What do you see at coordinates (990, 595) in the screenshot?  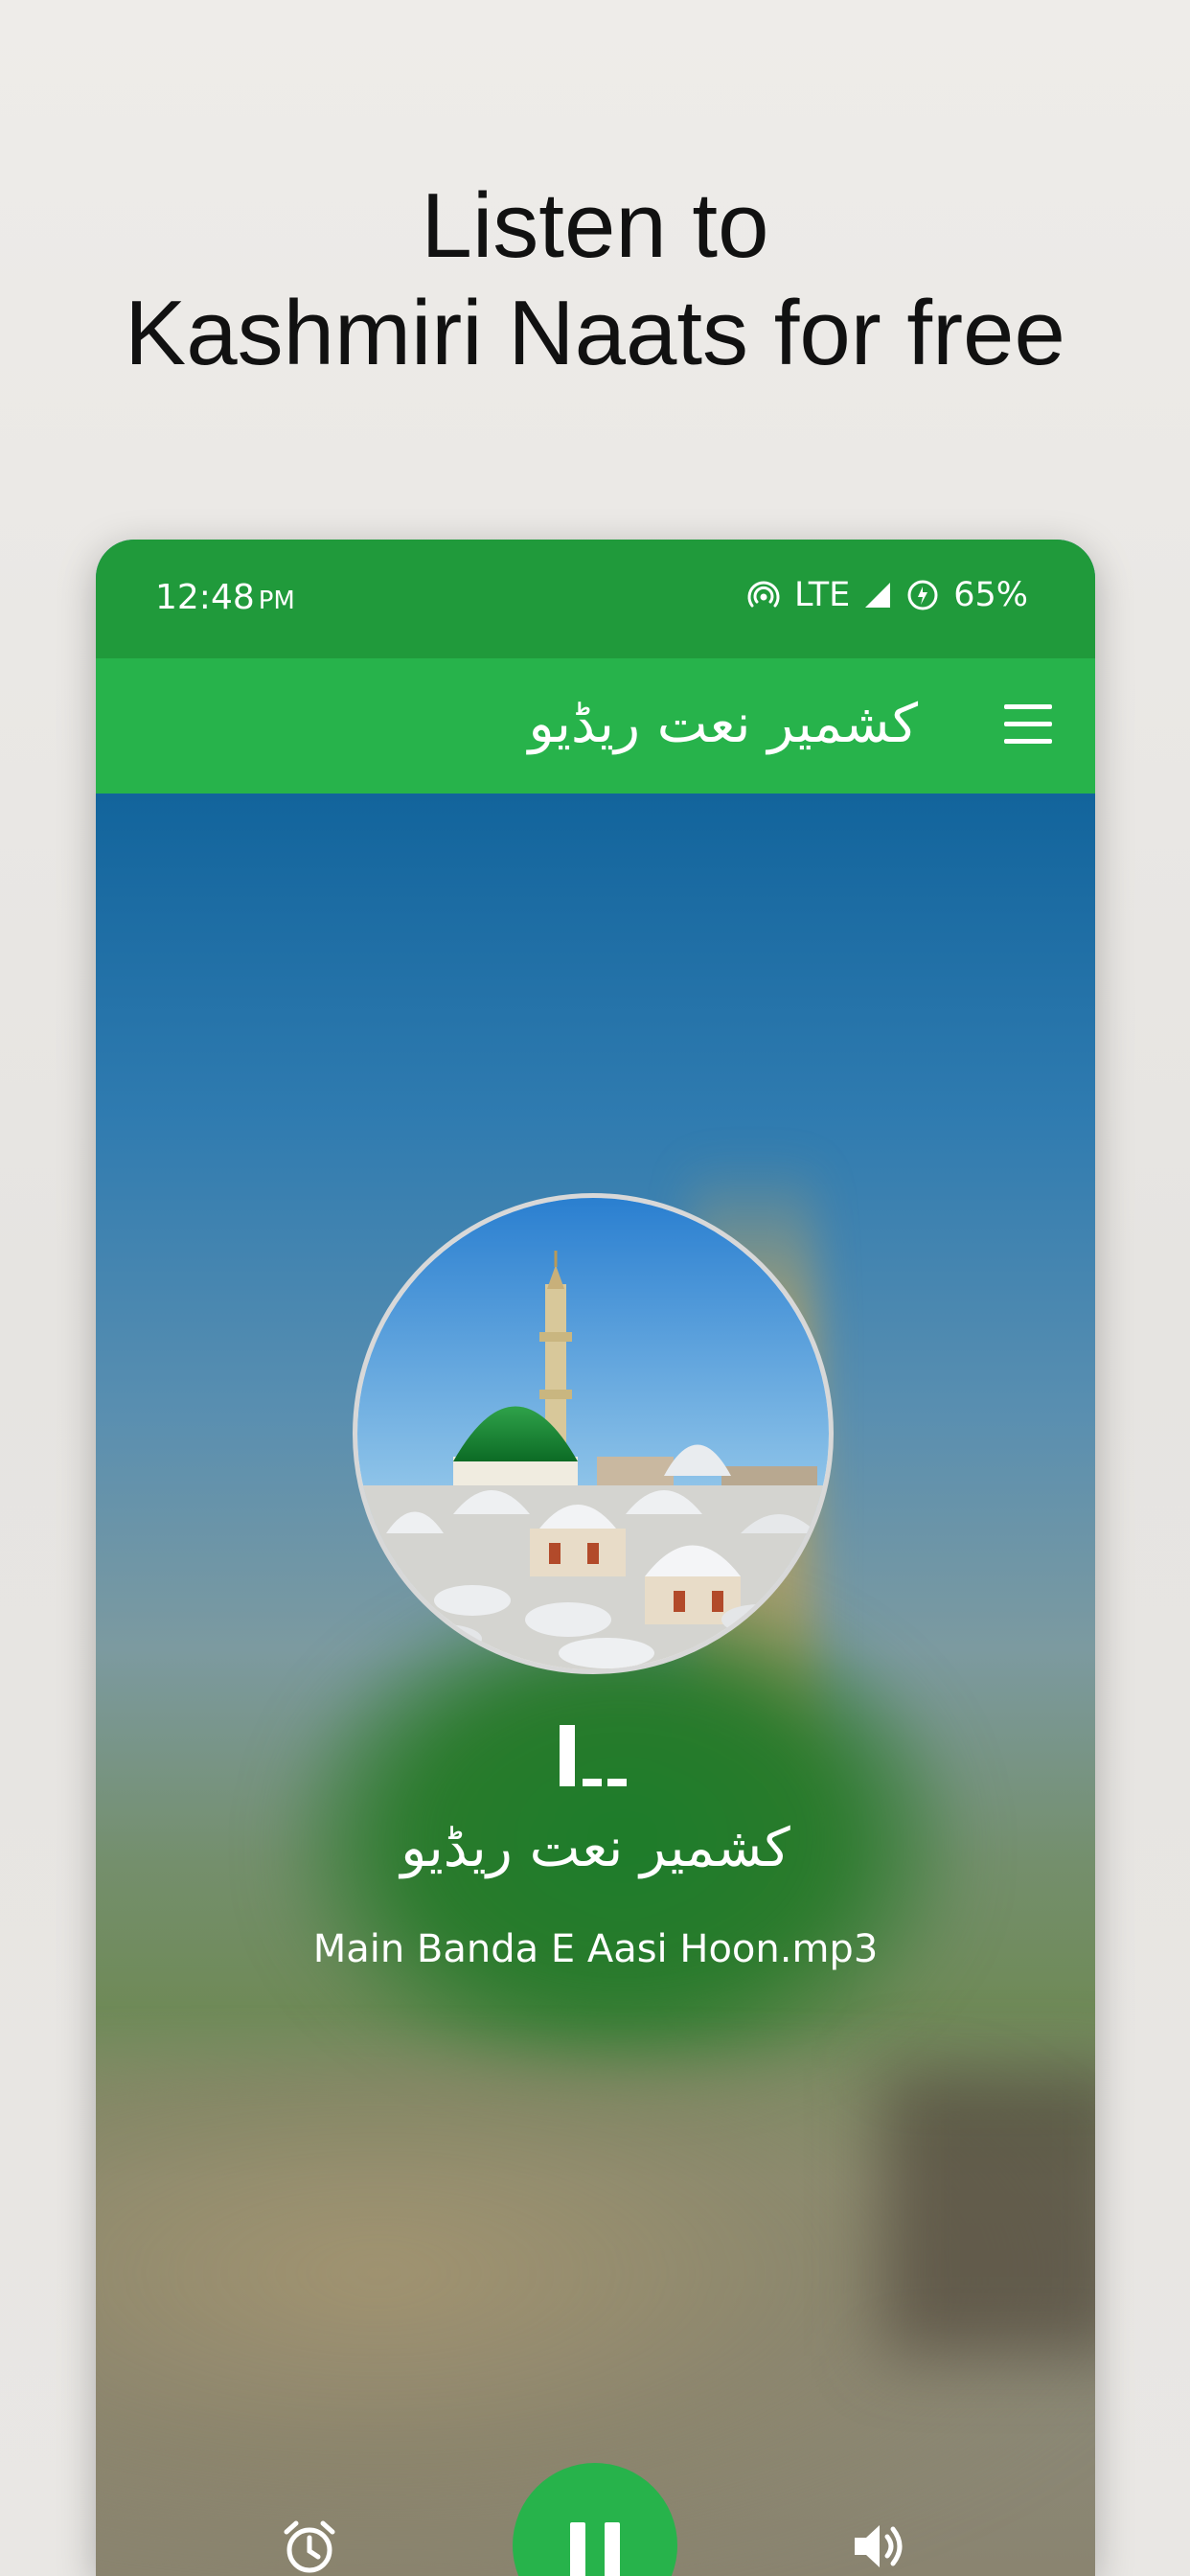 I see `battery-percent: 65%` at bounding box center [990, 595].